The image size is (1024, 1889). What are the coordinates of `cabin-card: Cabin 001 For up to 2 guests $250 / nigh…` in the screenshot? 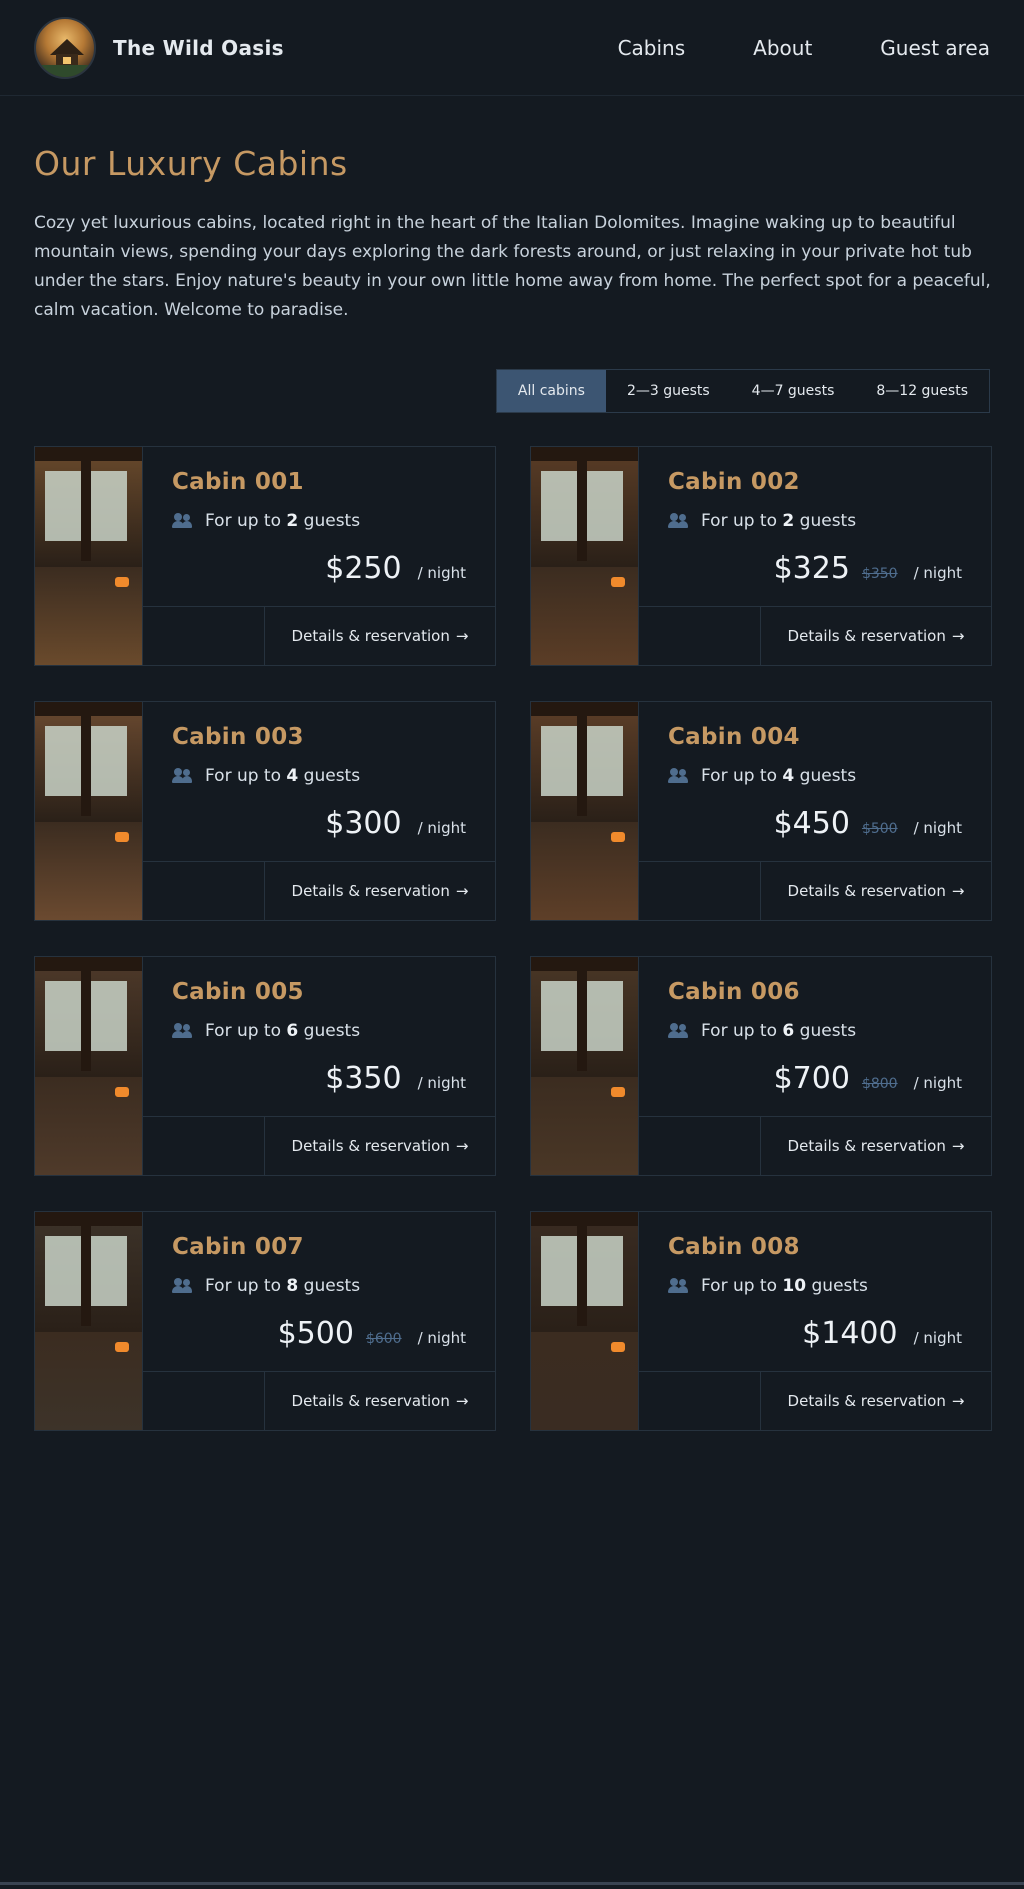 It's located at (265, 556).